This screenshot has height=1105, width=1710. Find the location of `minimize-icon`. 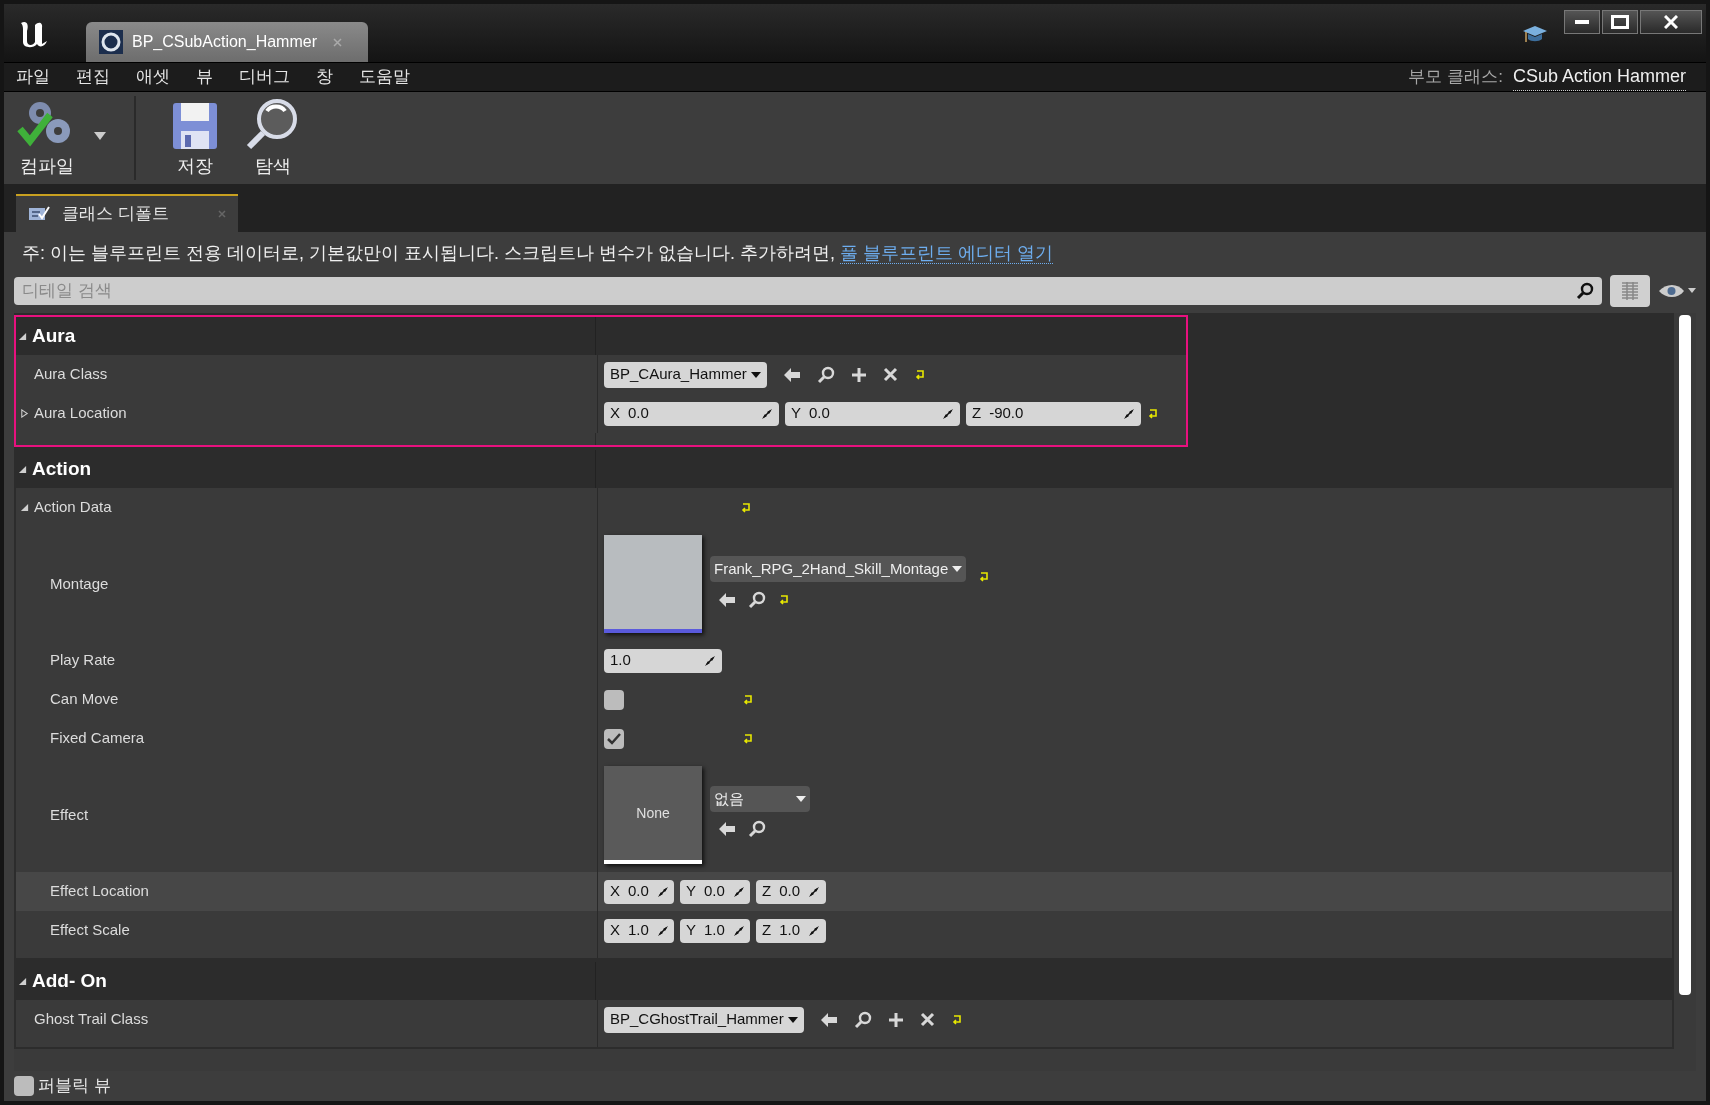

minimize-icon is located at coordinates (1582, 22).